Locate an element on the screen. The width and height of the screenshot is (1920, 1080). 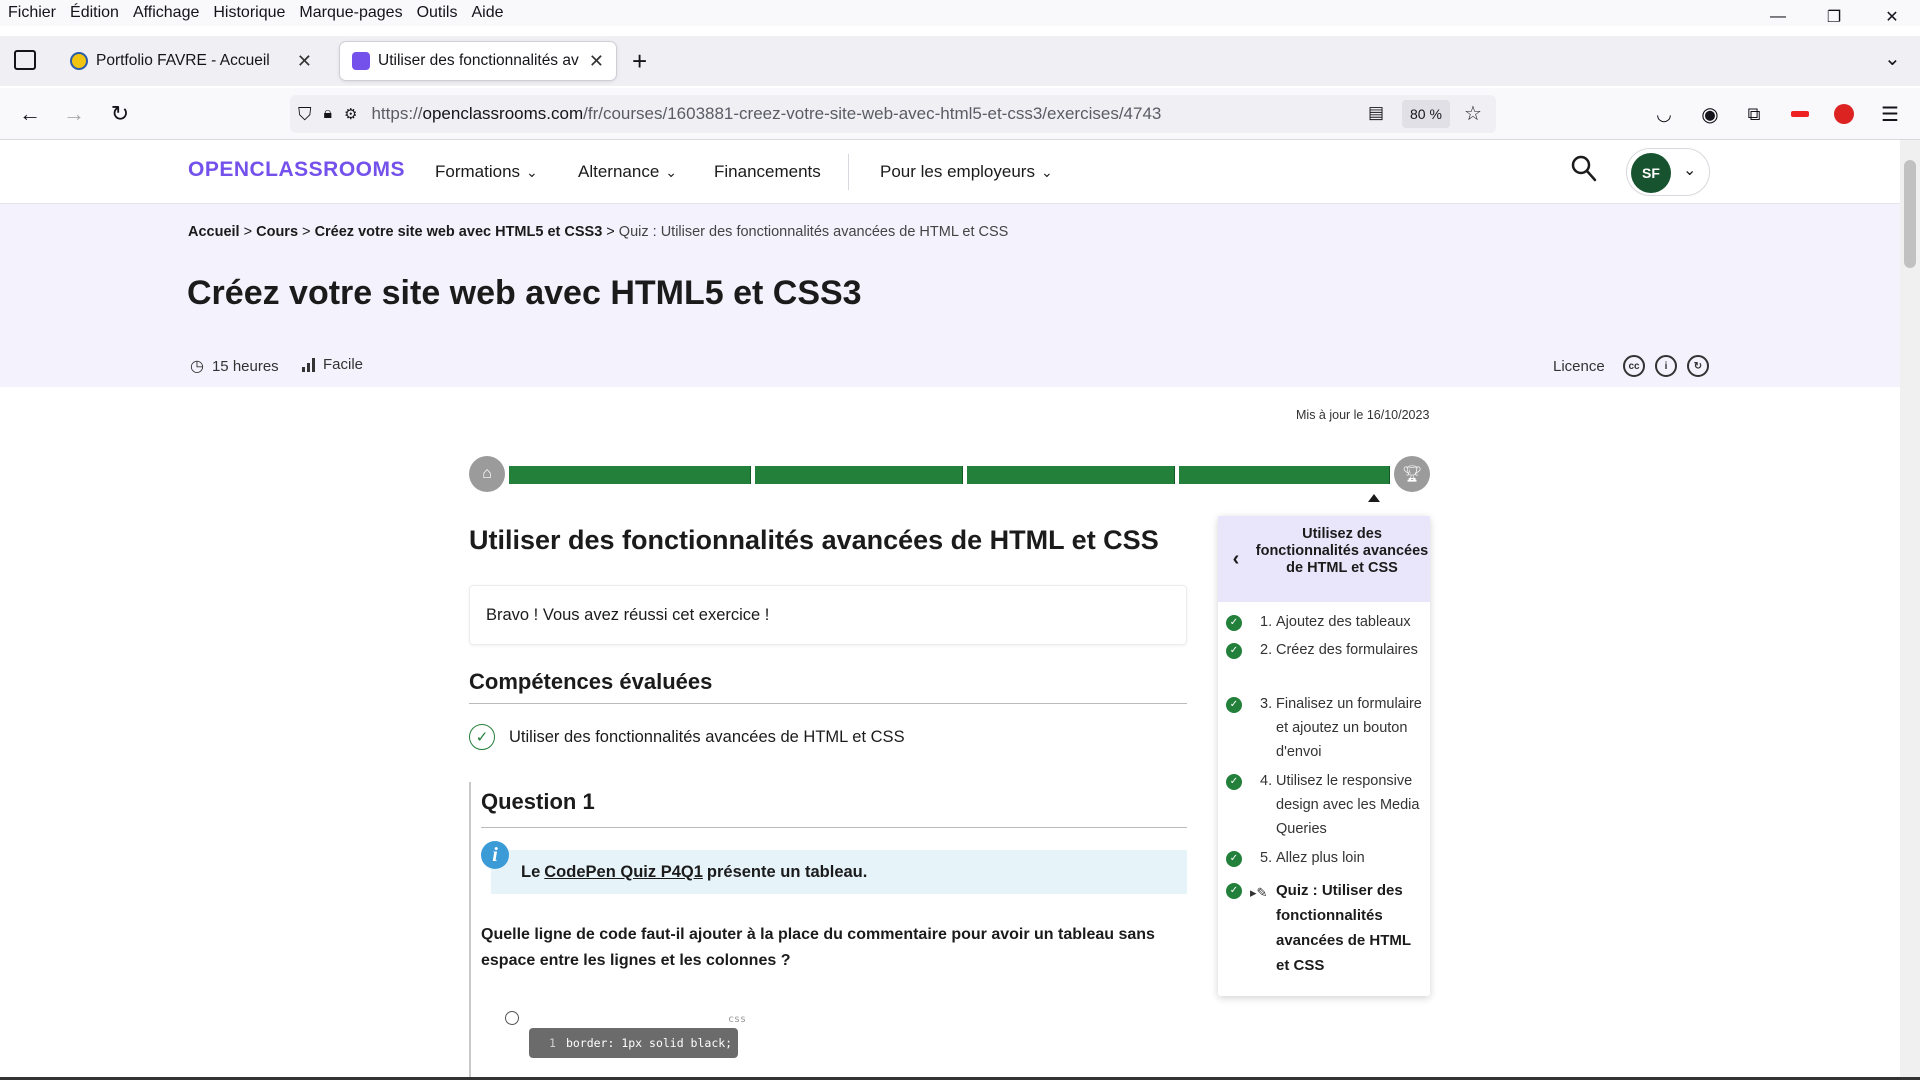
toc-item: ✓ 1. Ajoutez des tableaux is located at coordinates (1324, 622).